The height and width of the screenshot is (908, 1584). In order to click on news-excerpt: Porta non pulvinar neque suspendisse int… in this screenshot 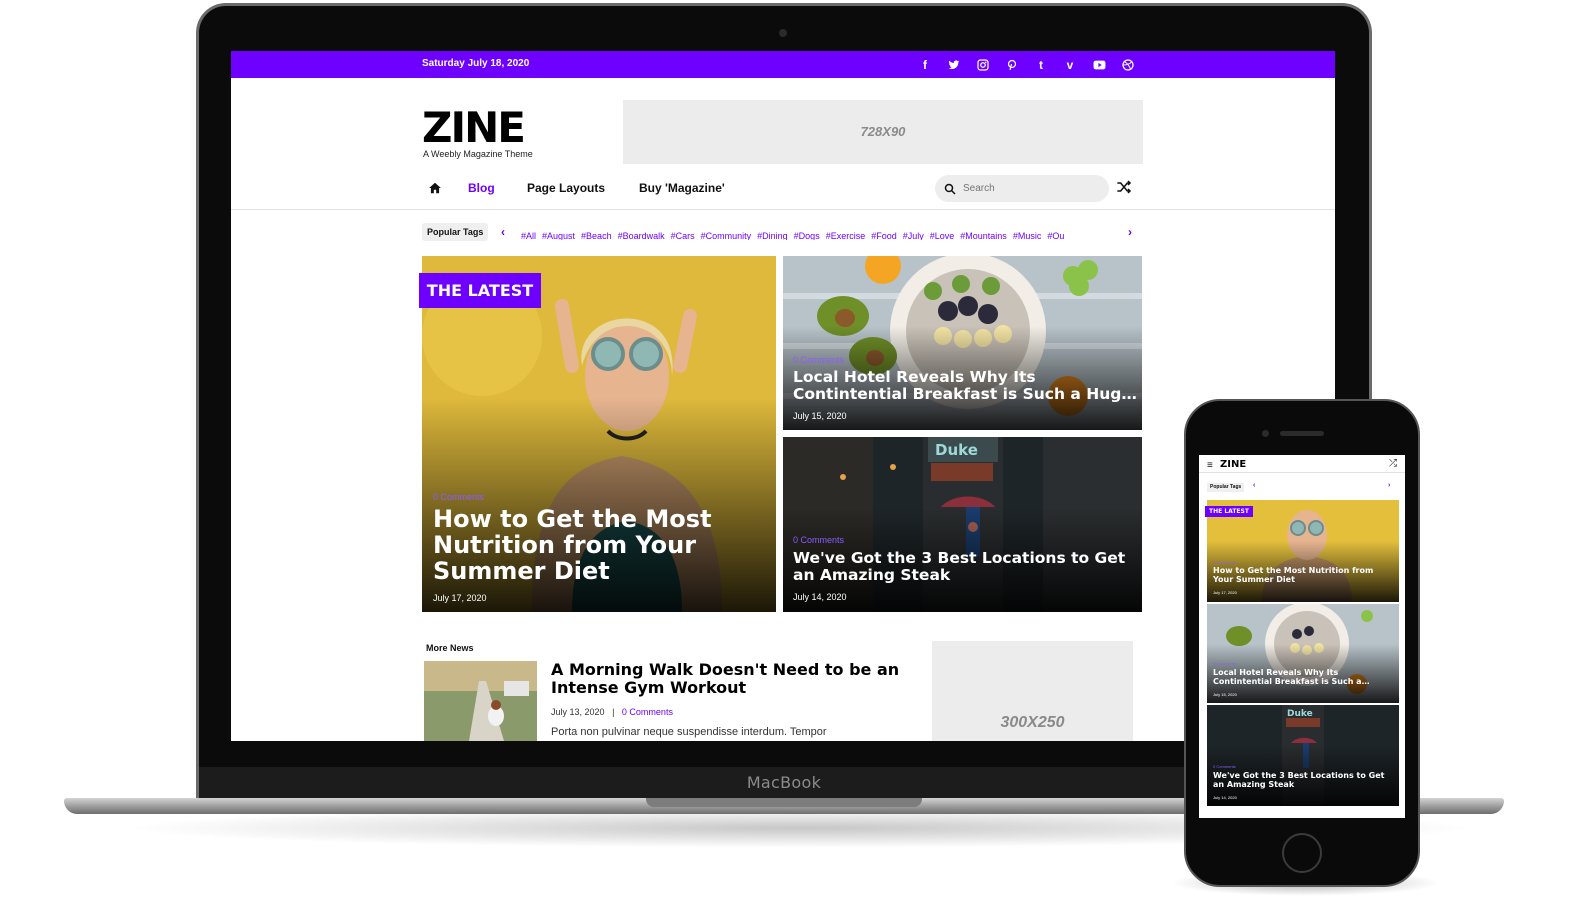, I will do `click(689, 732)`.